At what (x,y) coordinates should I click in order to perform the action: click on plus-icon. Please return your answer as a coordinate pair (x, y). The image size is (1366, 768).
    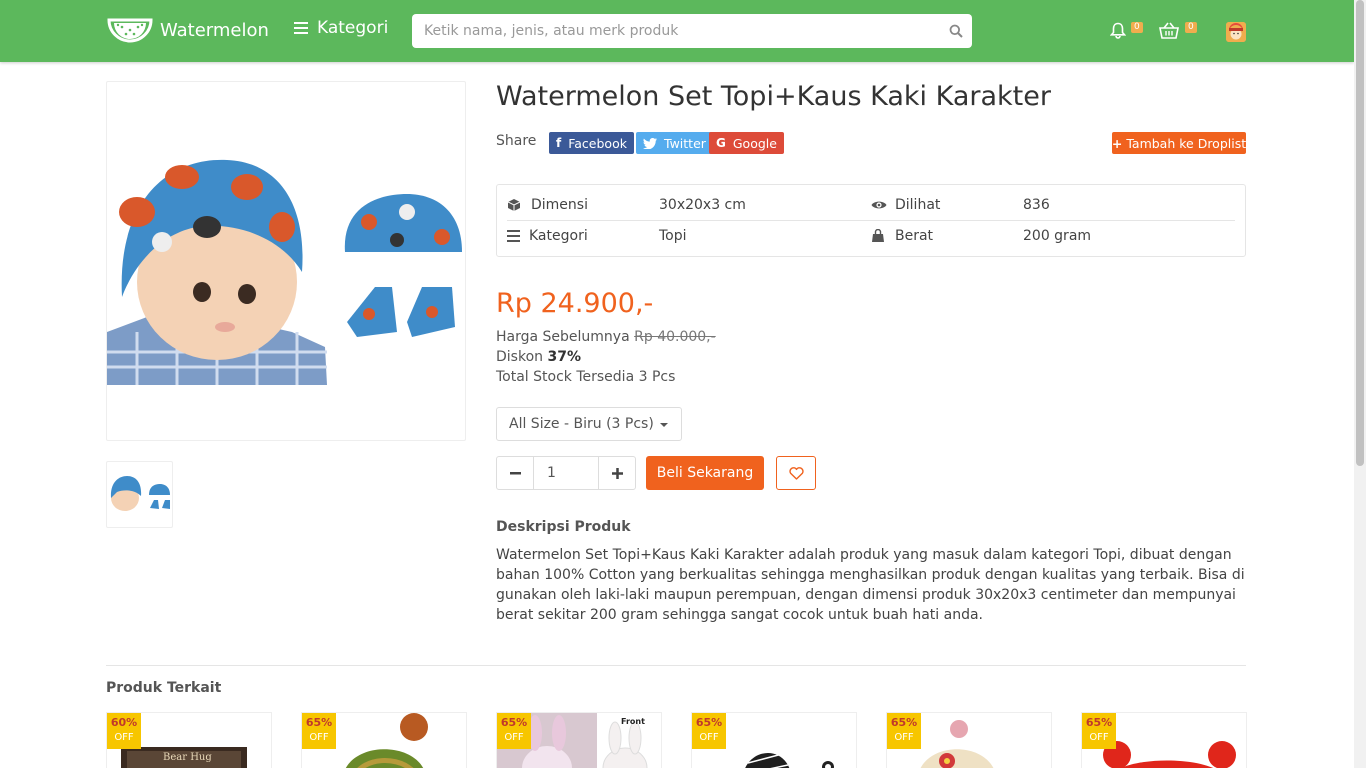
    Looking at the image, I should click on (617, 473).